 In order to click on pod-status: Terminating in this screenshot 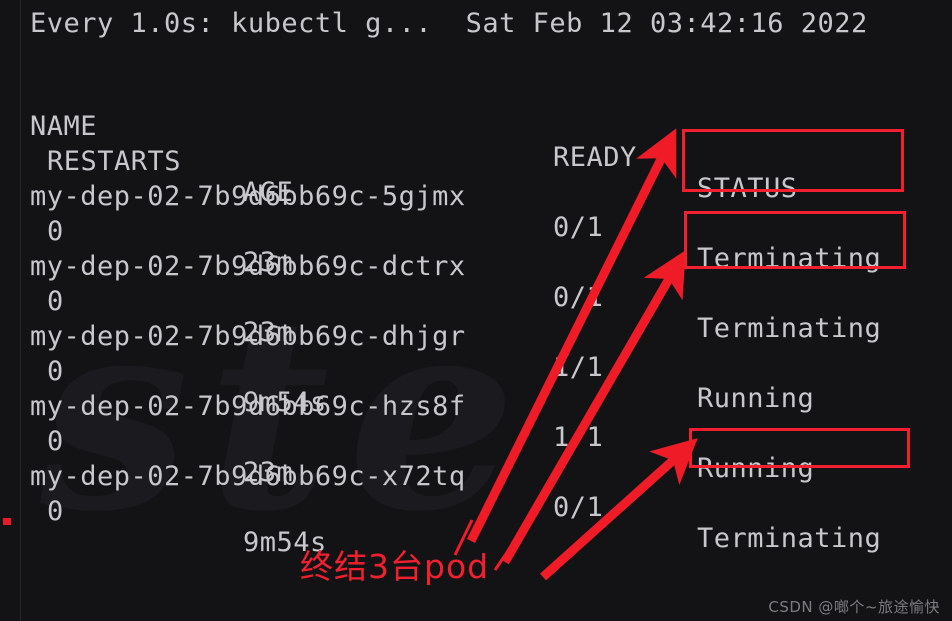, I will do `click(789, 538)`.